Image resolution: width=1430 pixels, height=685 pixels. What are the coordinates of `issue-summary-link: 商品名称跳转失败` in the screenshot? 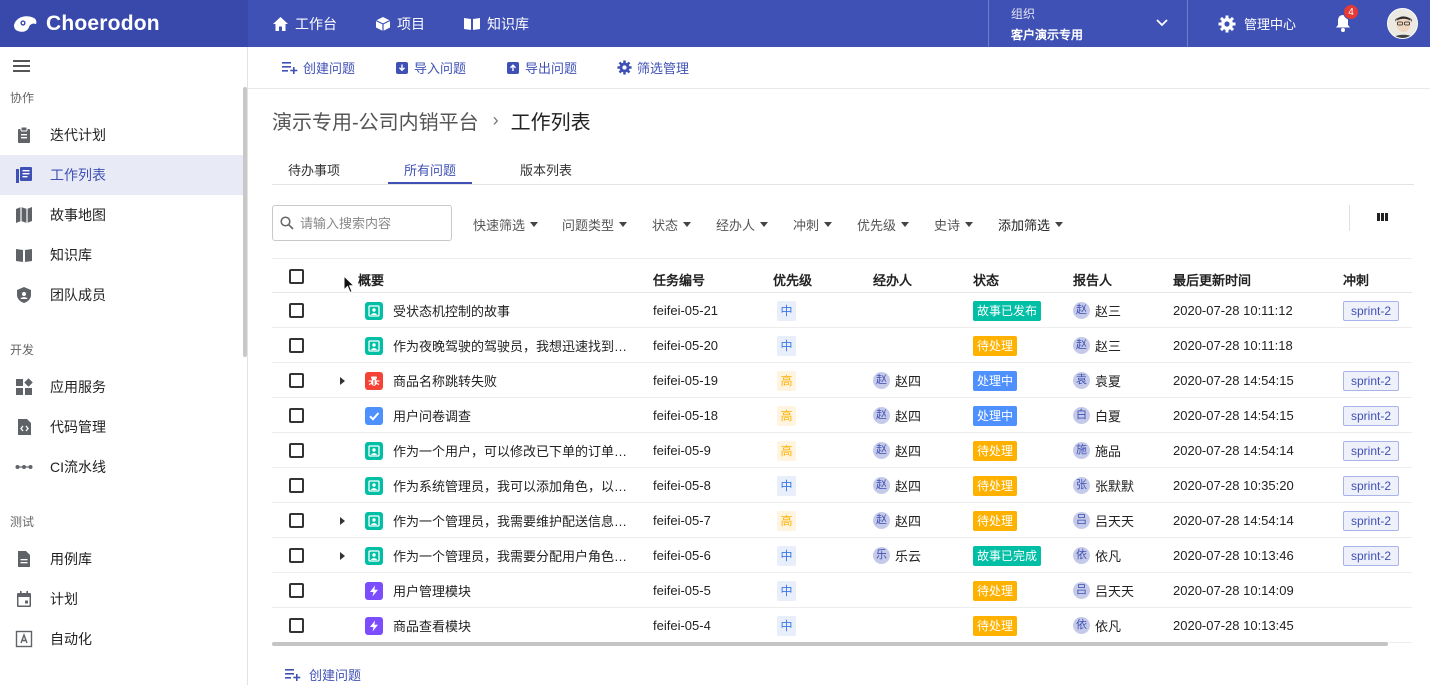 It's located at (511, 380).